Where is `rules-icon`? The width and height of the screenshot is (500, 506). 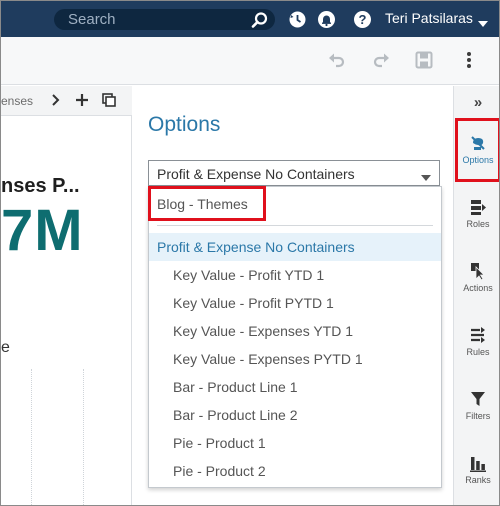
rules-icon is located at coordinates (478, 337).